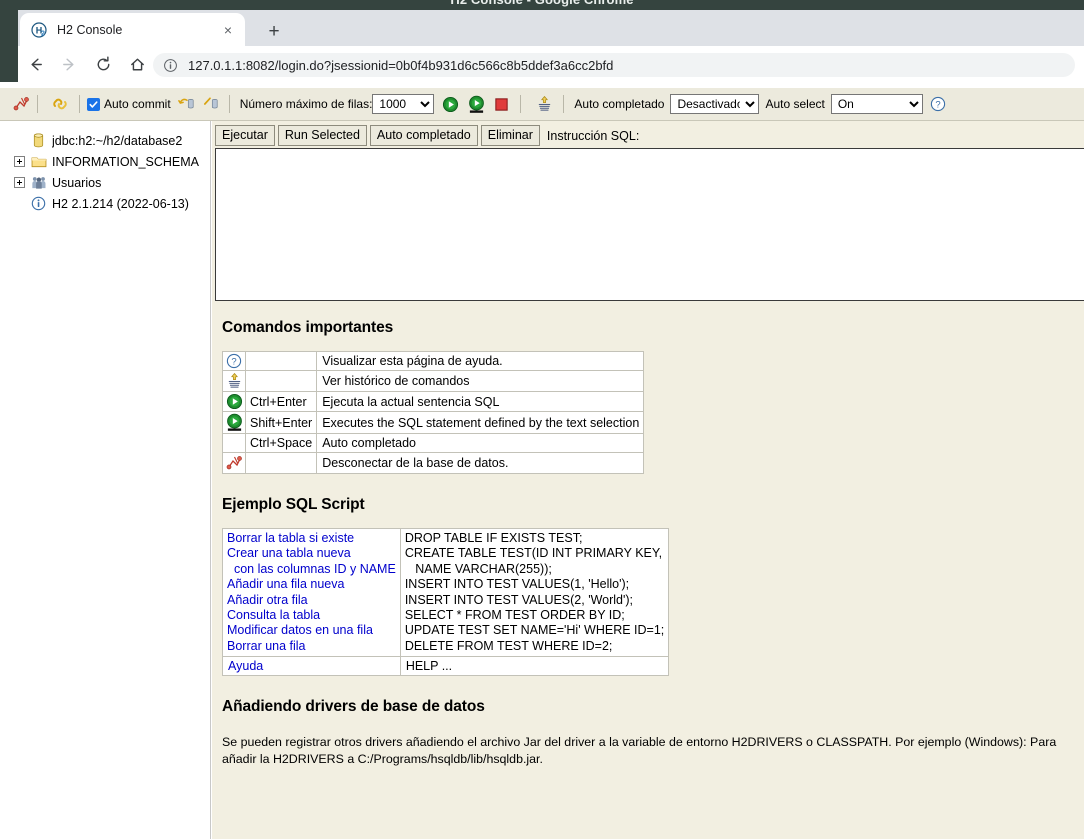  I want to click on script-desc-line: con las columnas ID y NAME, so click(311, 568).